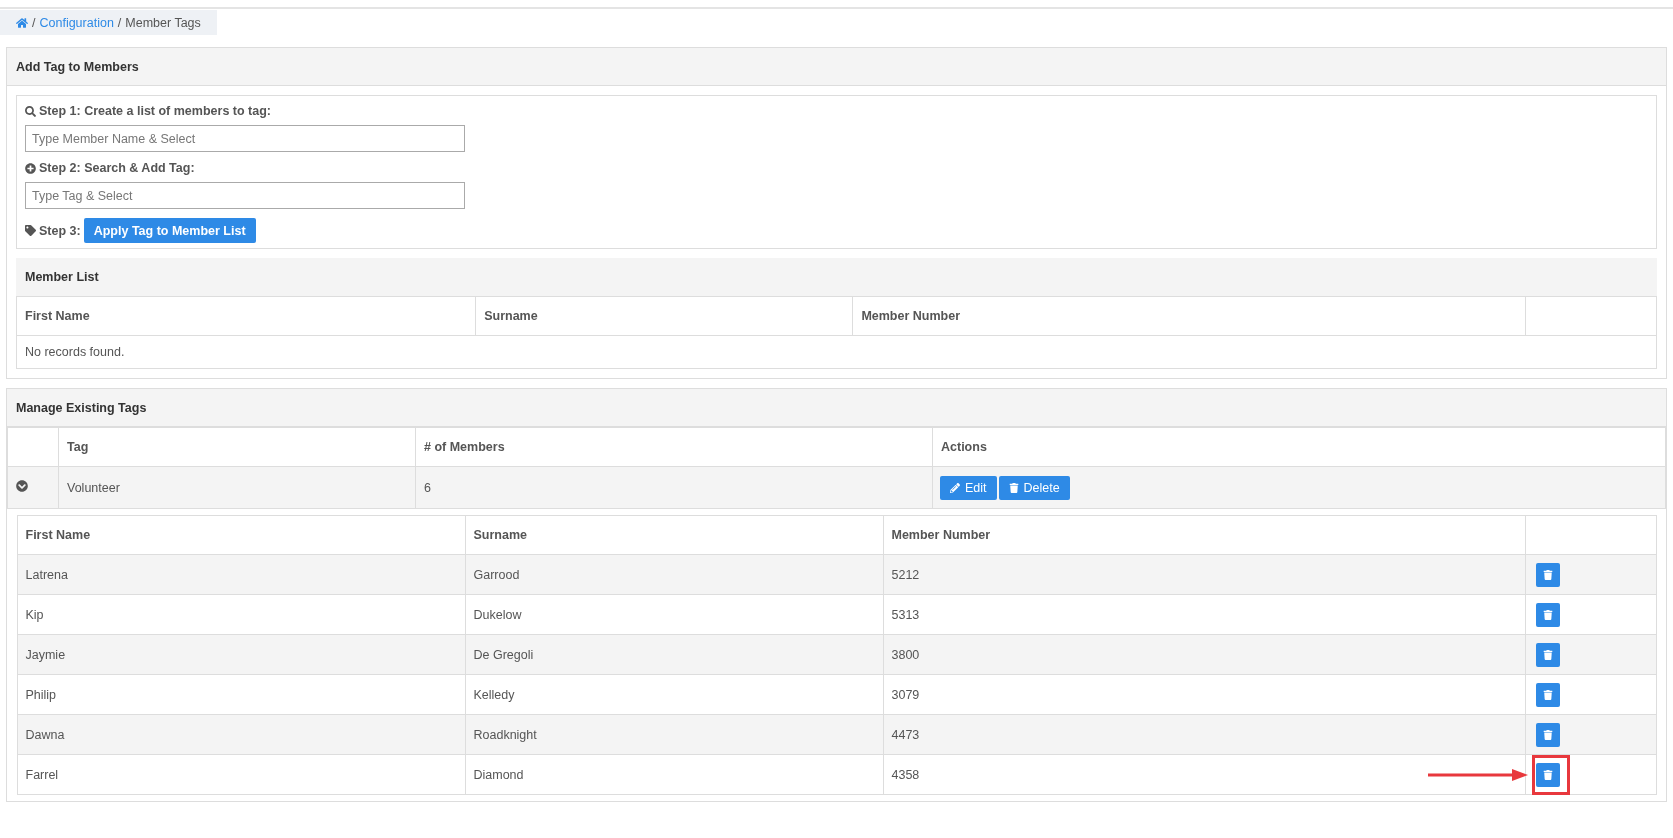 The image size is (1673, 838). Describe the element at coordinates (241, 774) in the screenshot. I see `table-cell: Farrel` at that location.